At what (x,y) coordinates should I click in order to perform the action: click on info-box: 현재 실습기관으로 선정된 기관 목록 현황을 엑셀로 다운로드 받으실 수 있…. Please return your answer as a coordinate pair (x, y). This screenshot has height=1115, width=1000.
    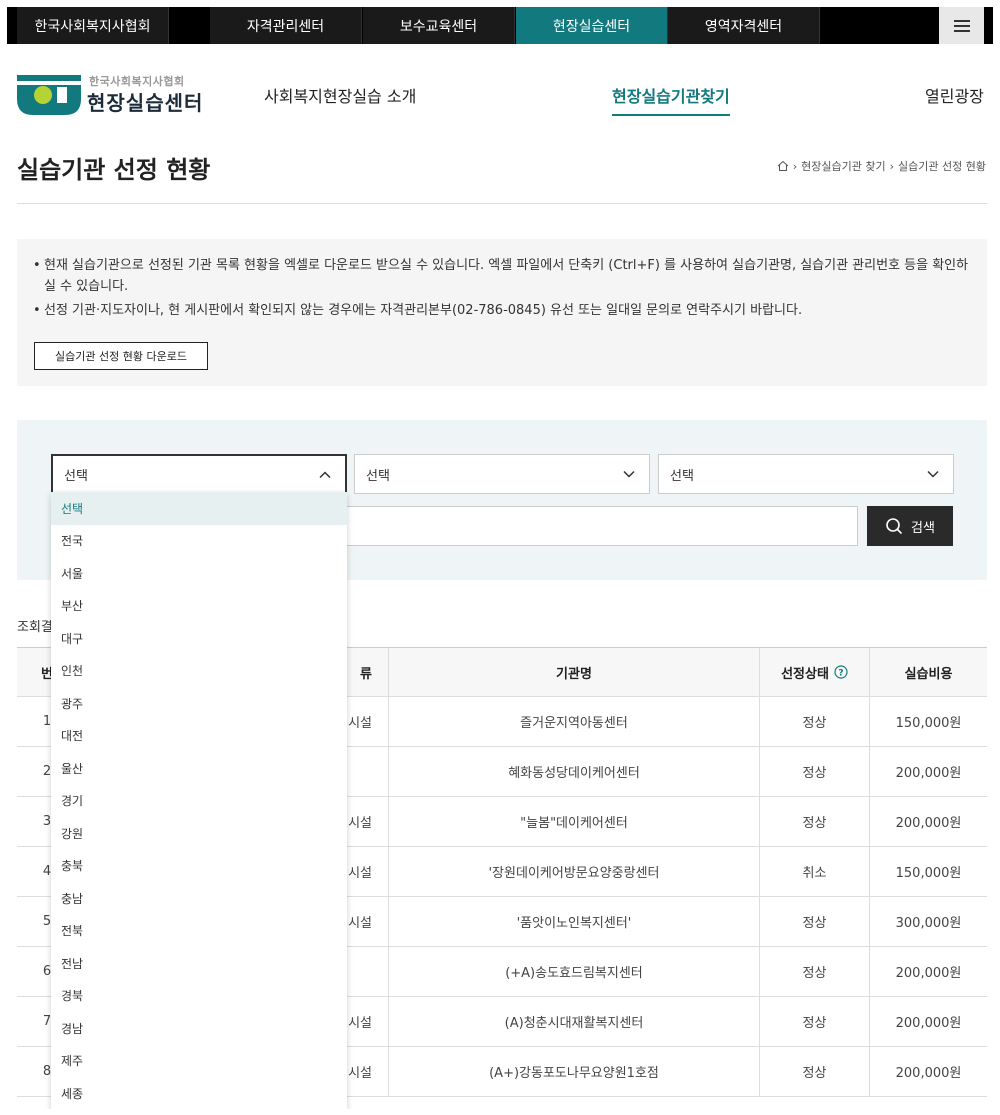
    Looking at the image, I should click on (502, 312).